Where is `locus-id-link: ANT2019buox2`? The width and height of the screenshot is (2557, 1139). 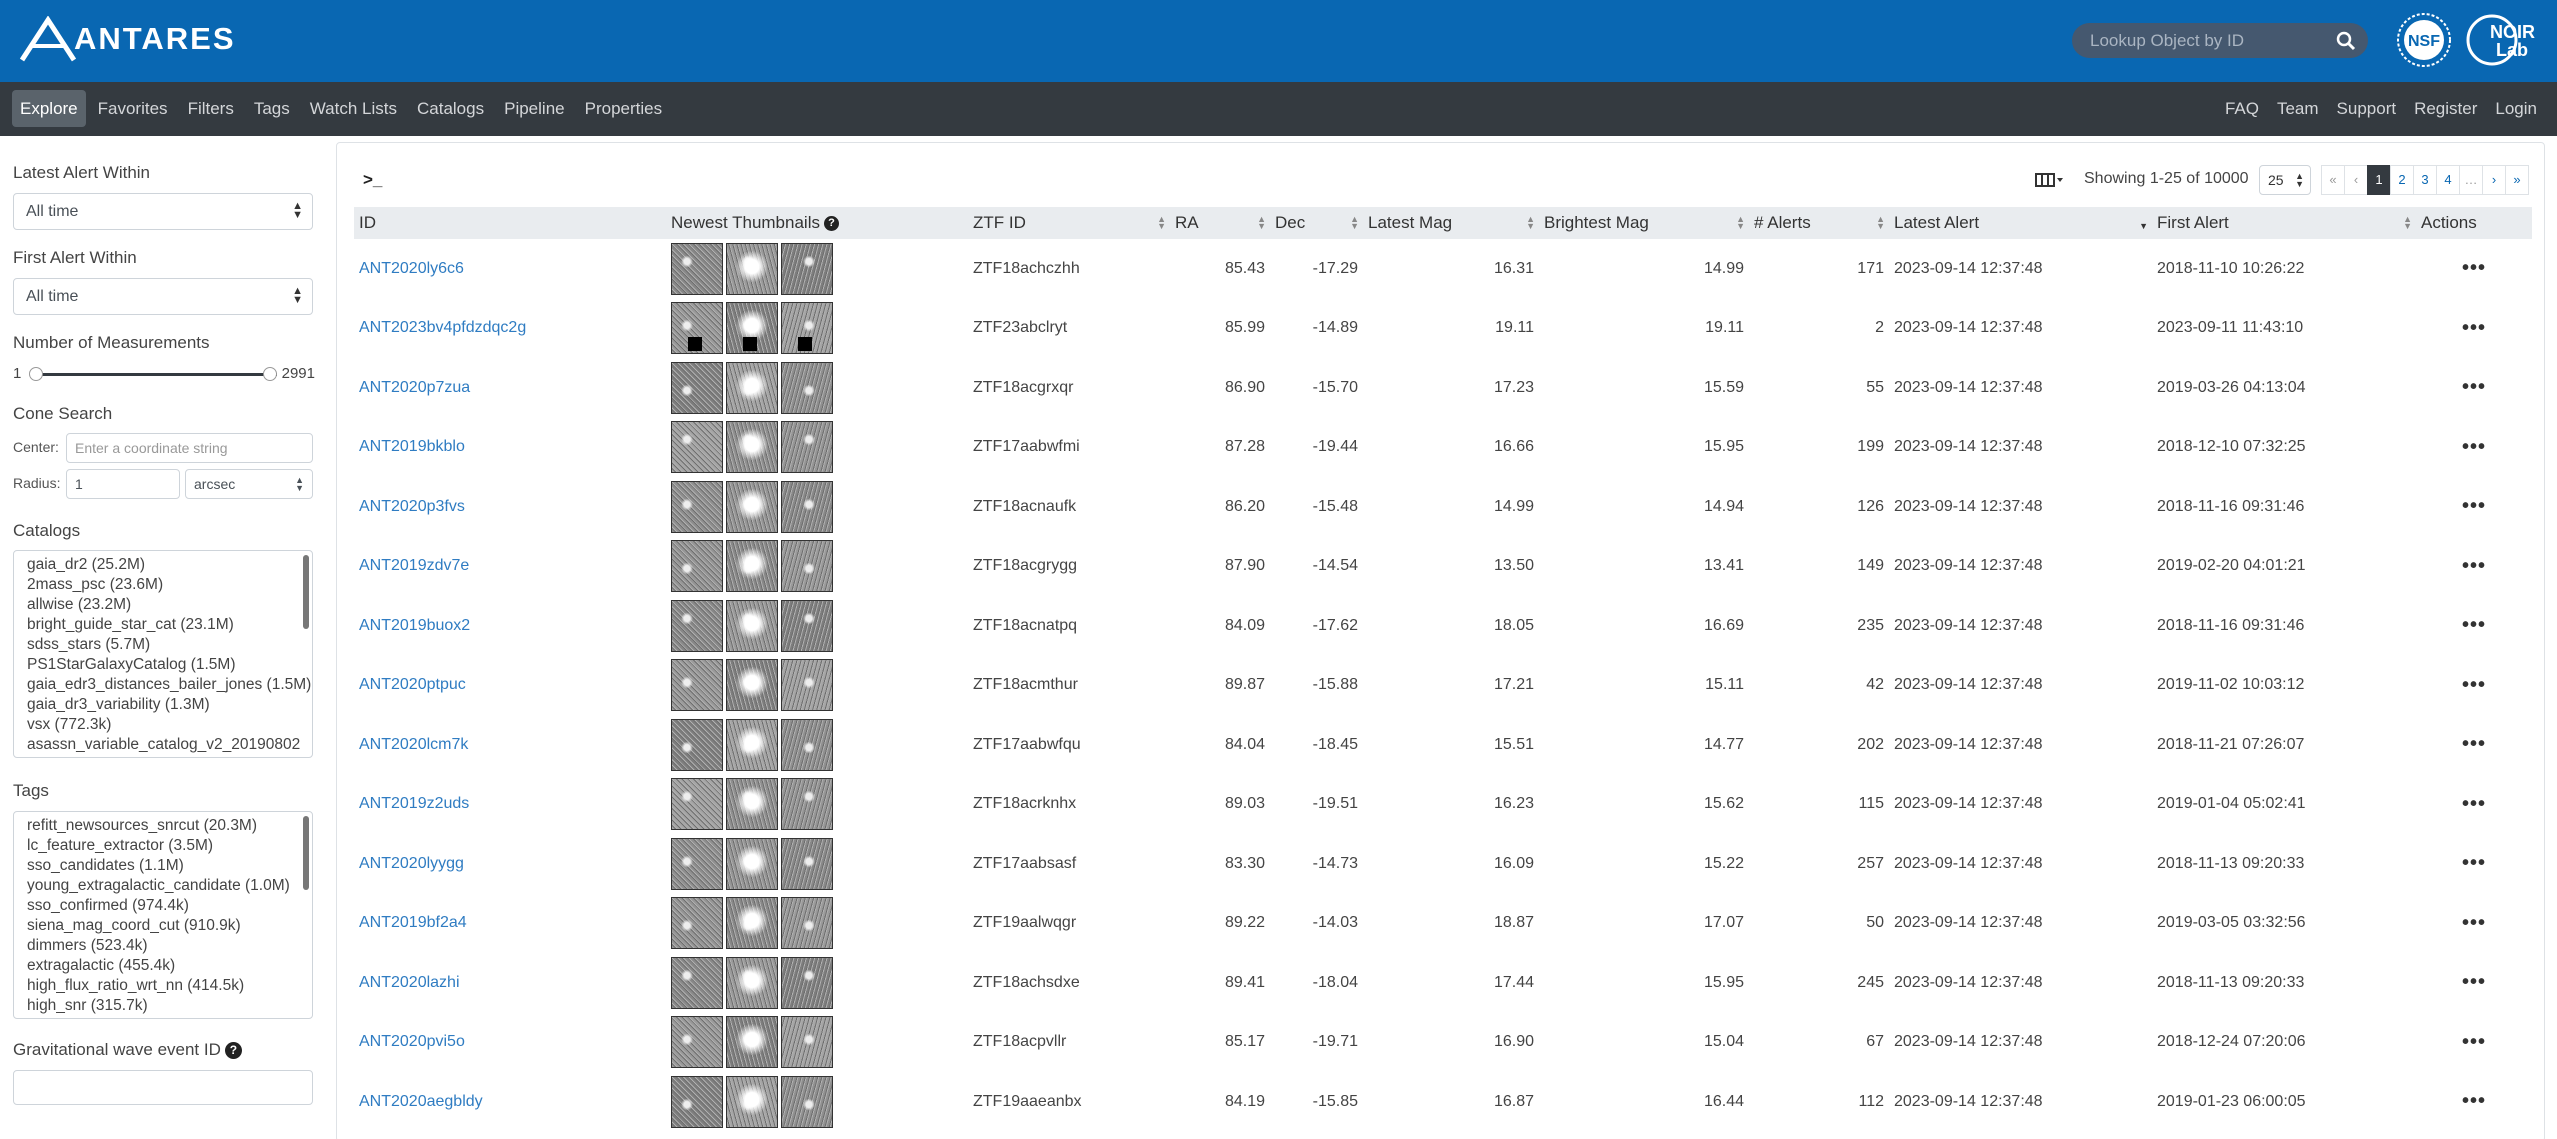 locus-id-link: ANT2019buox2 is located at coordinates (414, 625).